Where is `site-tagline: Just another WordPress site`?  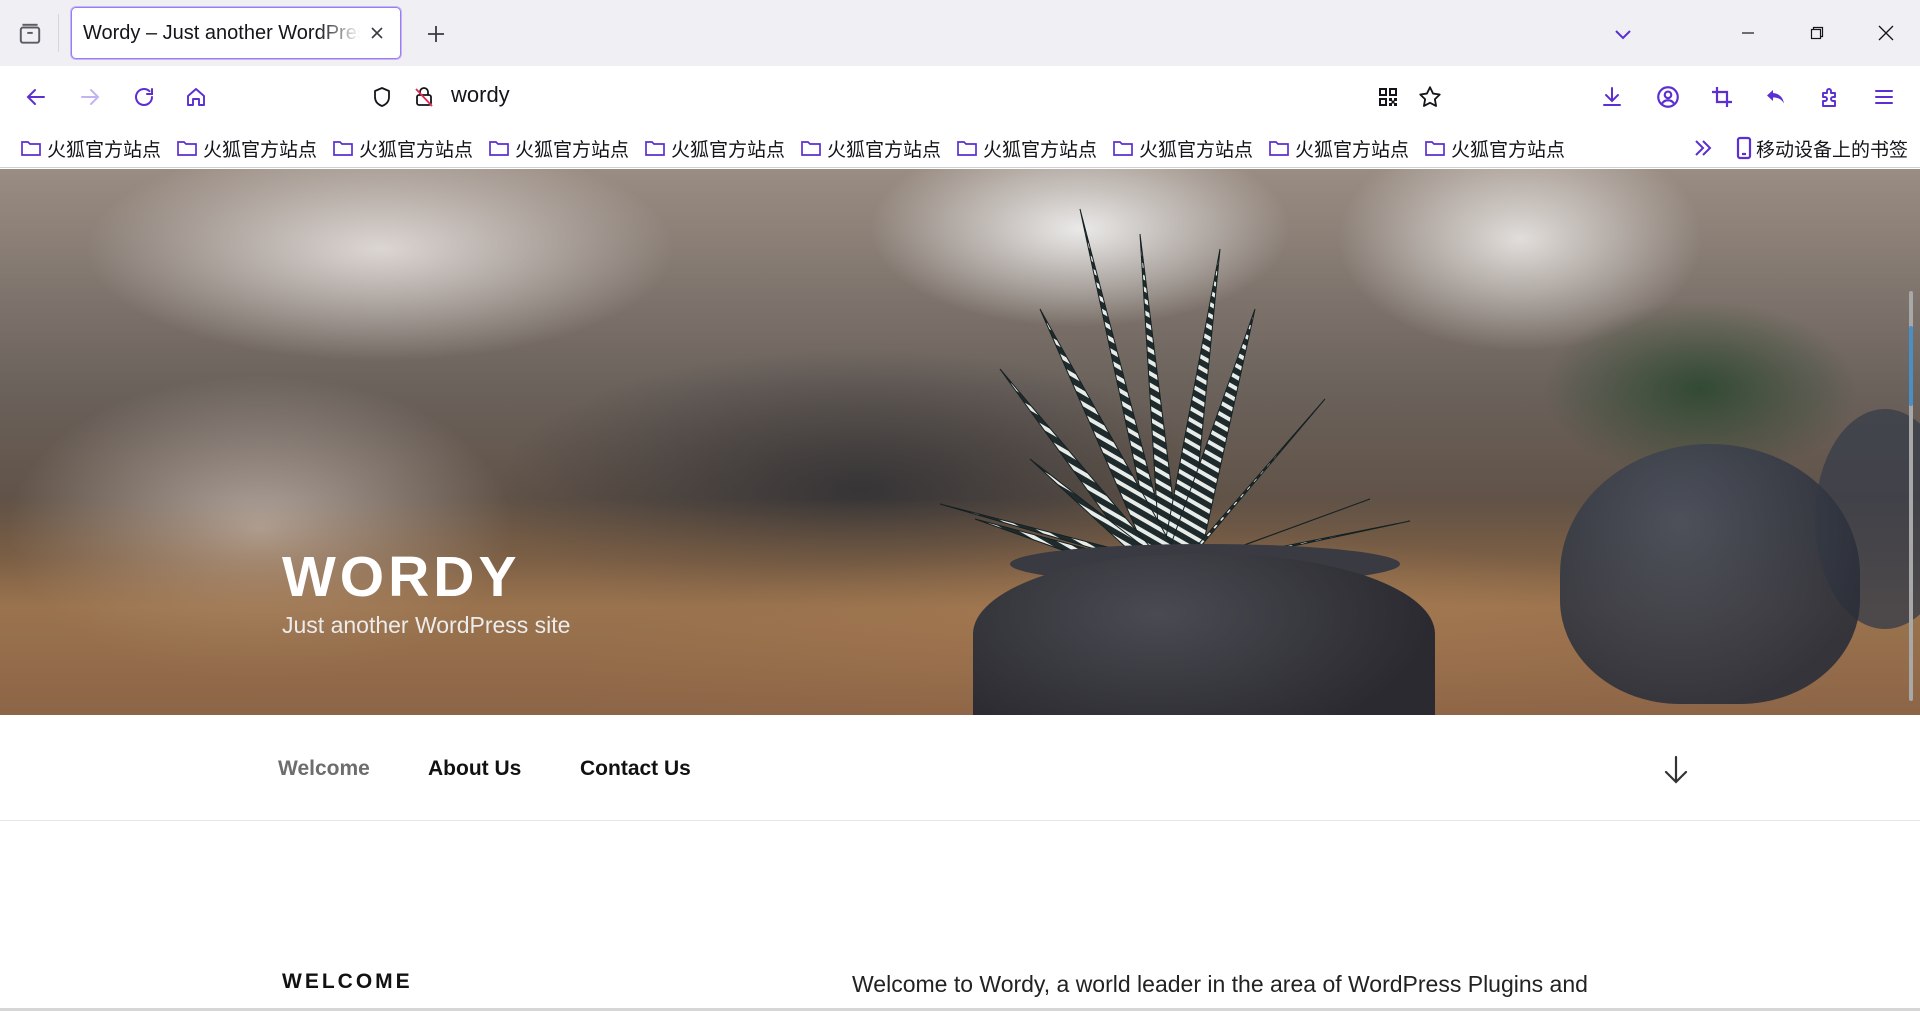
site-tagline: Just another WordPress site is located at coordinates (426, 625).